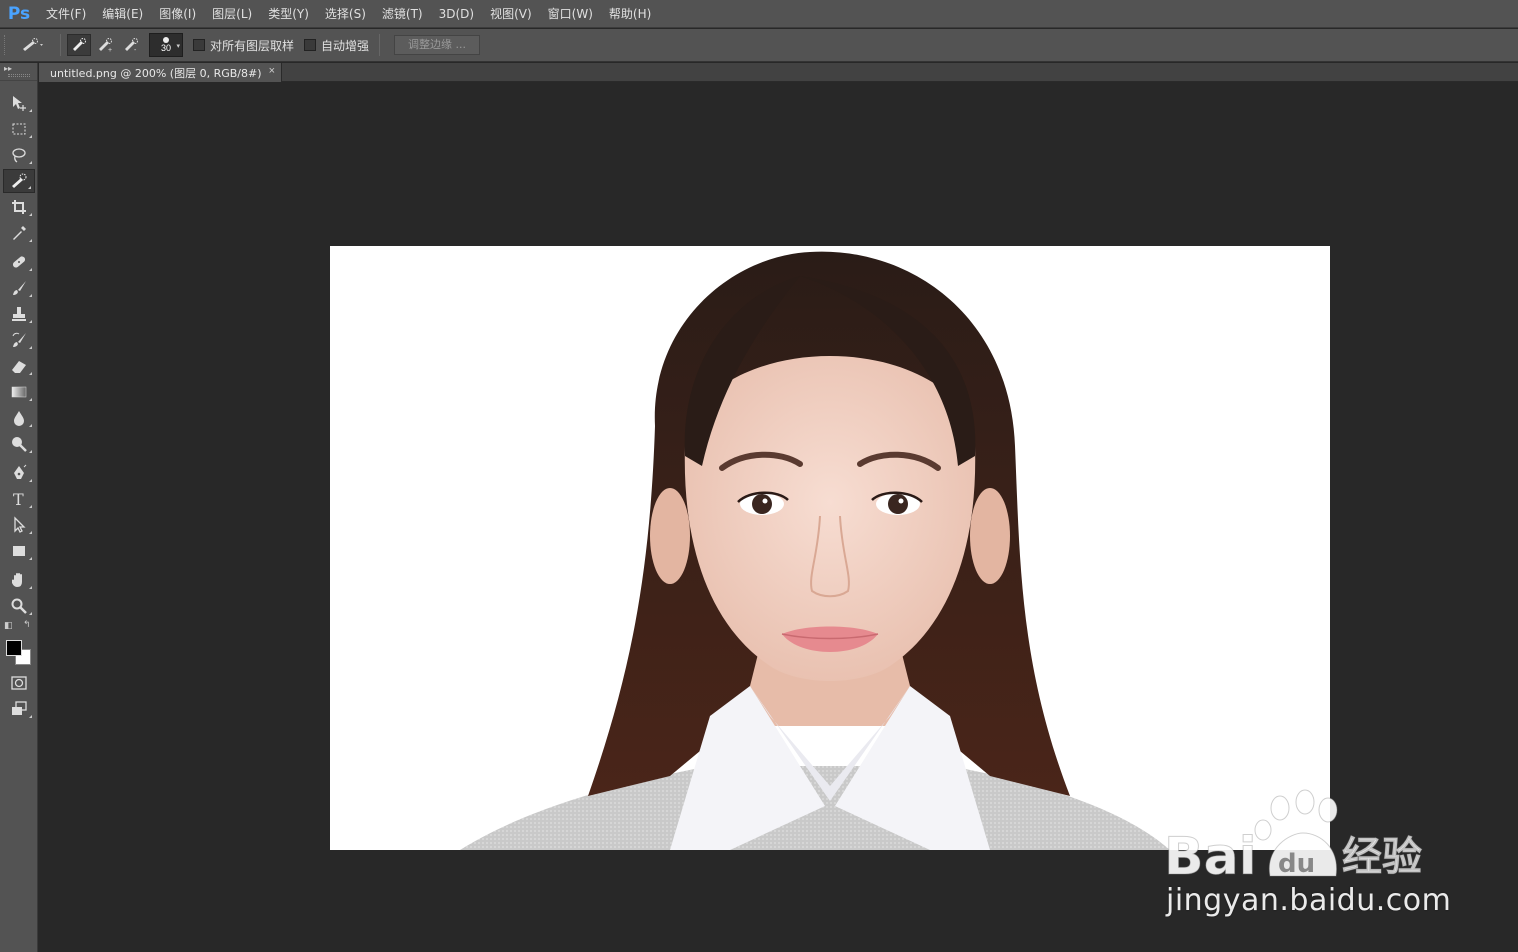  Describe the element at coordinates (19, 13) in the screenshot. I see `photoshop-logo: Ps` at that location.